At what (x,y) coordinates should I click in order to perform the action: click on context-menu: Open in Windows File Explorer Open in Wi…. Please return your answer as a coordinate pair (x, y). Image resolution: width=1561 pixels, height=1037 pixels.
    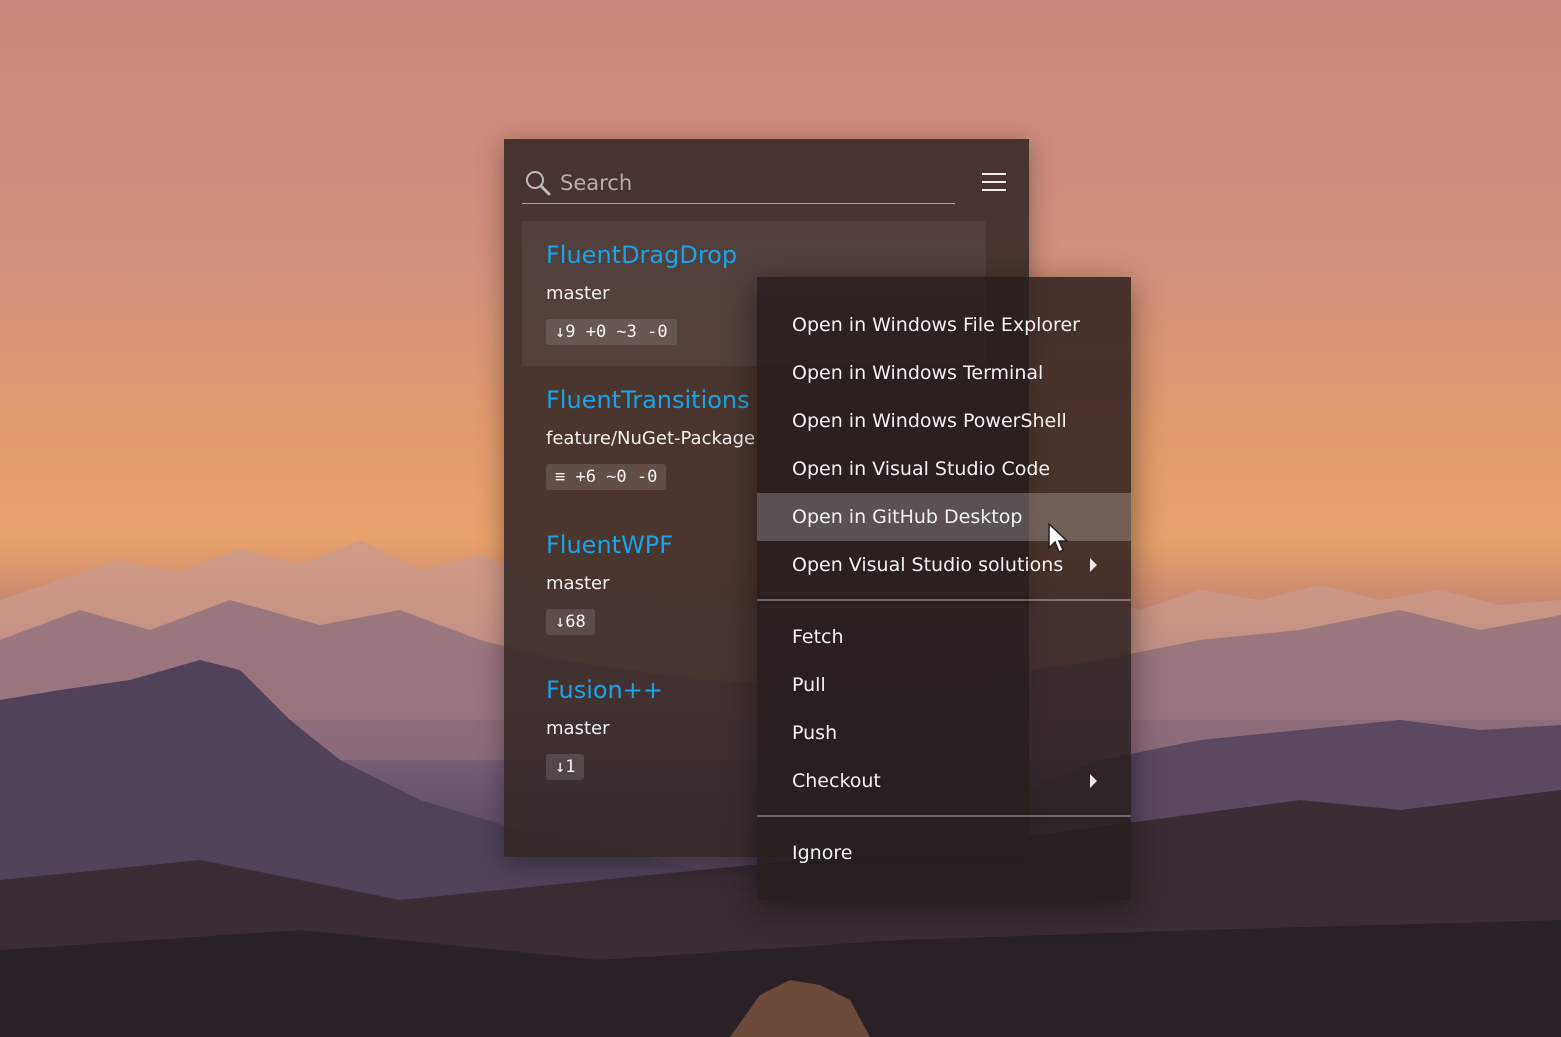
    Looking at the image, I should click on (944, 588).